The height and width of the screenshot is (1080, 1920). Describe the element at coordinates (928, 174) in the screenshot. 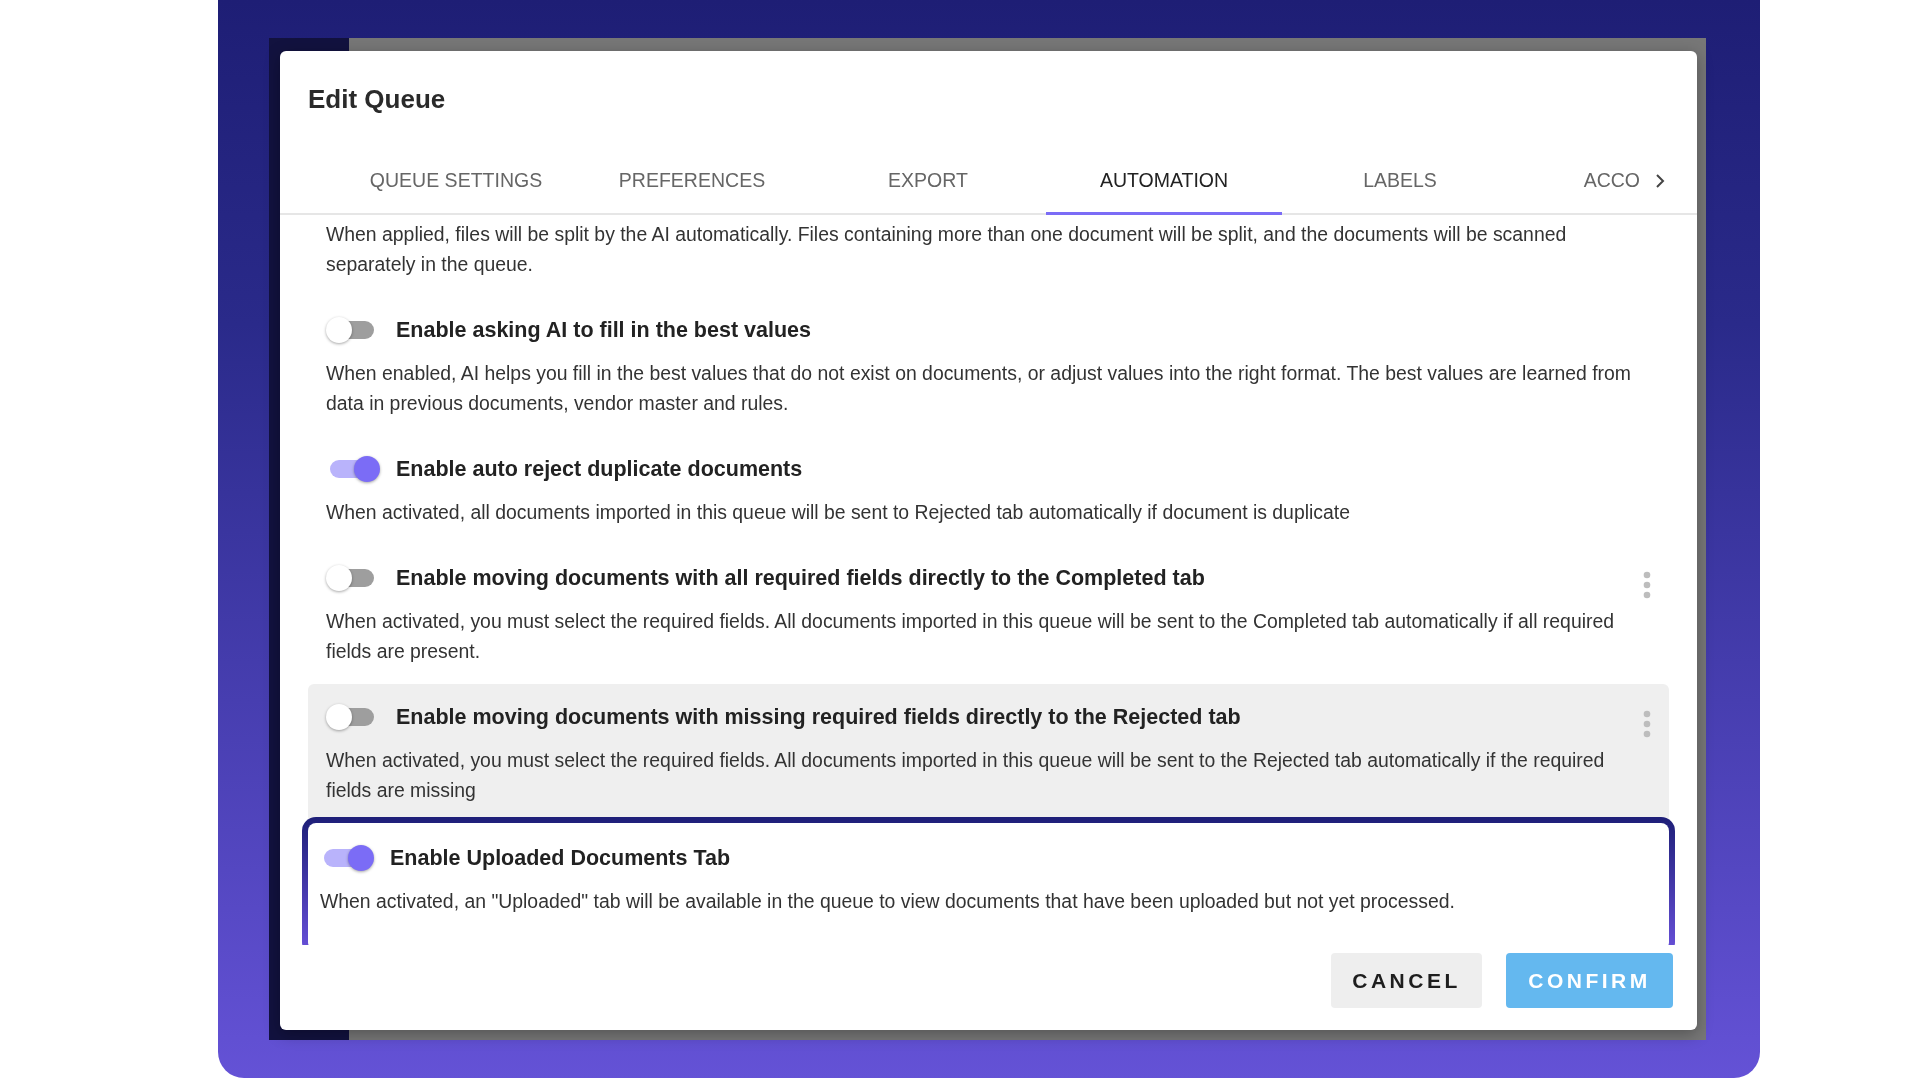

I see `tab: EXPORT` at that location.